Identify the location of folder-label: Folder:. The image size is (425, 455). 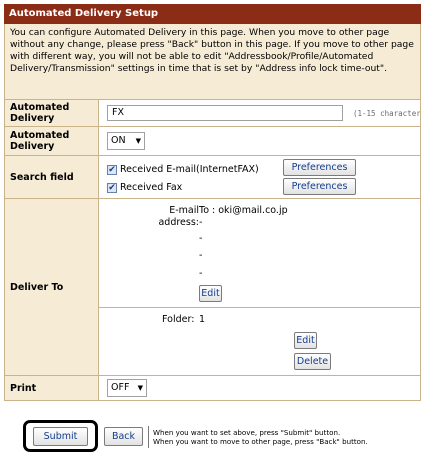
(178, 319).